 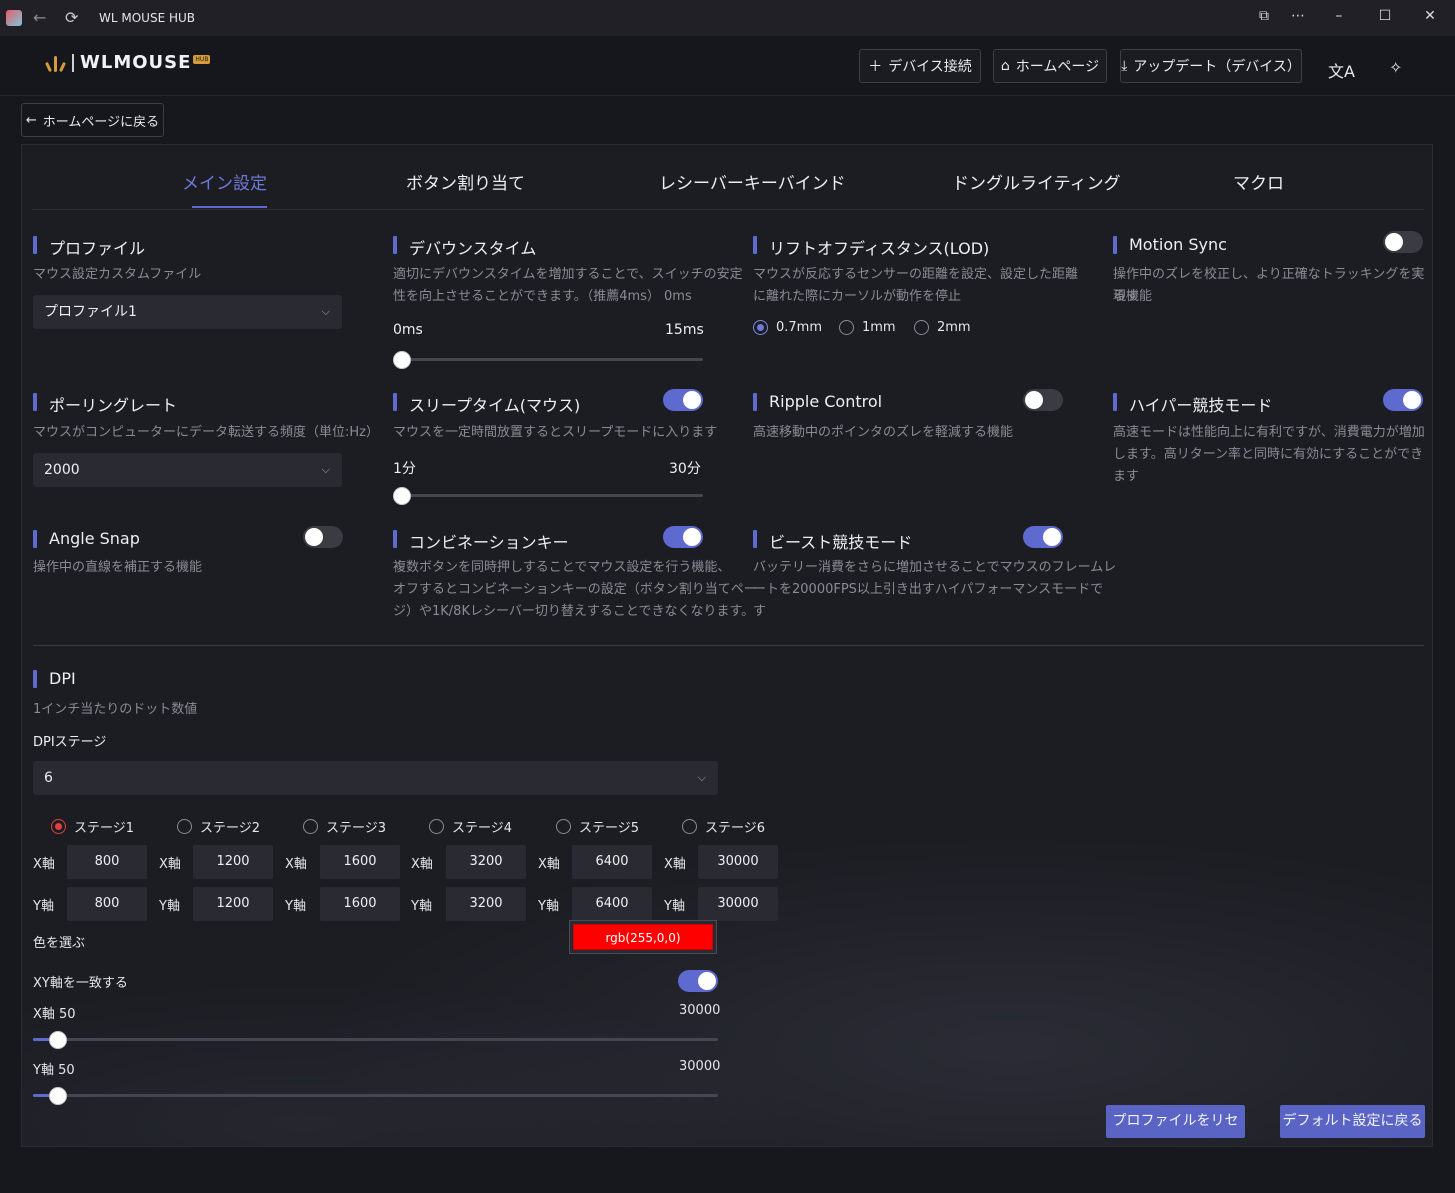 What do you see at coordinates (1258, 181) in the screenshot?
I see `tab-macro: マクロ` at bounding box center [1258, 181].